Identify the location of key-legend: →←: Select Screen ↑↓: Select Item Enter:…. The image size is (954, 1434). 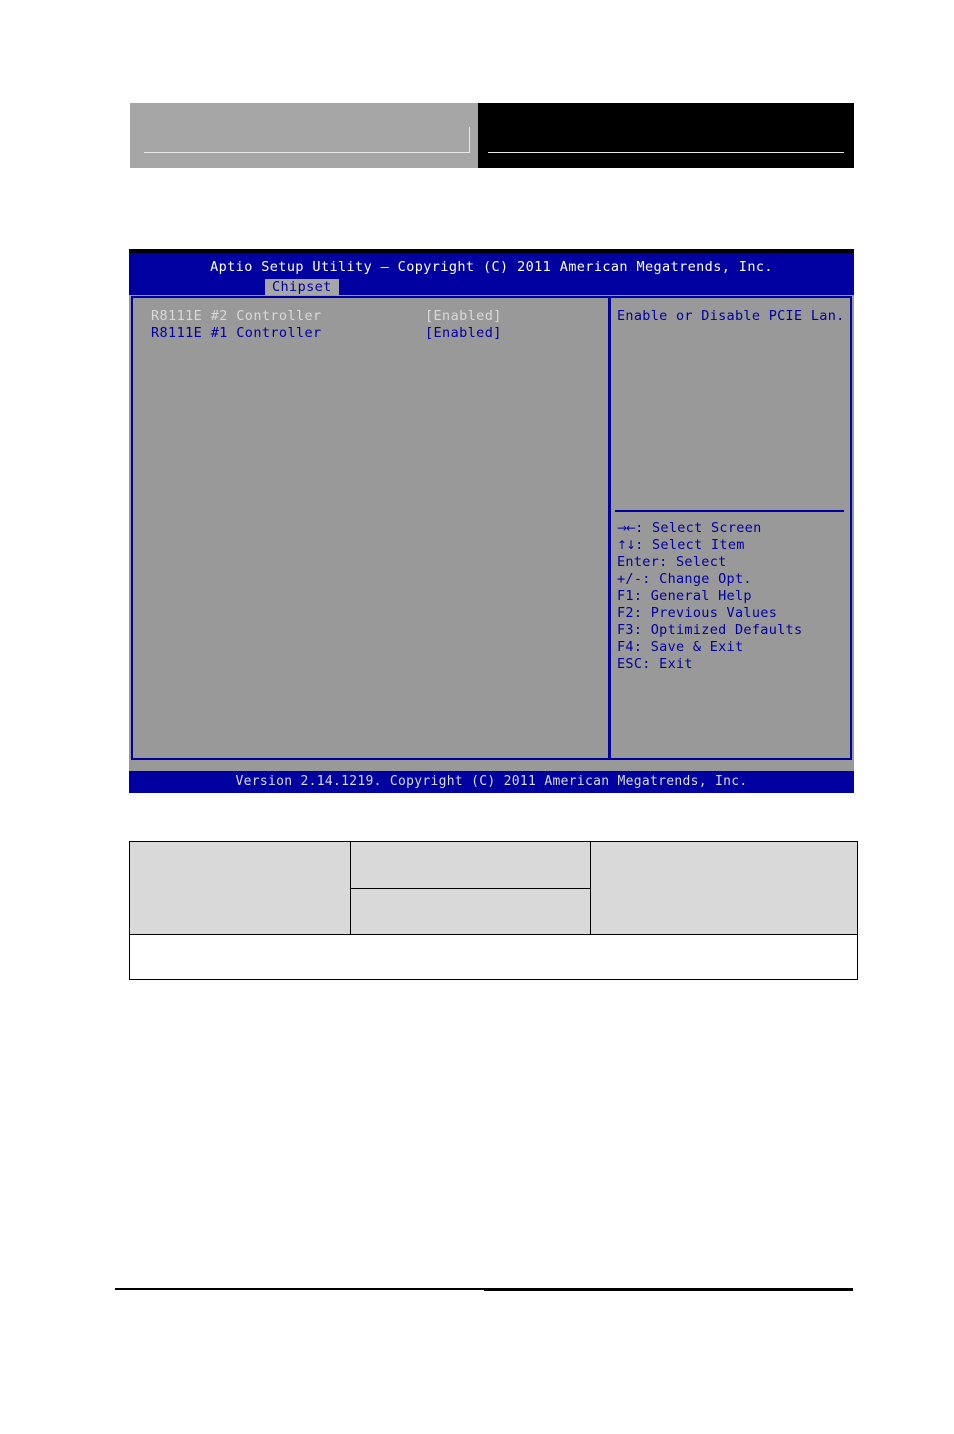
(709, 596).